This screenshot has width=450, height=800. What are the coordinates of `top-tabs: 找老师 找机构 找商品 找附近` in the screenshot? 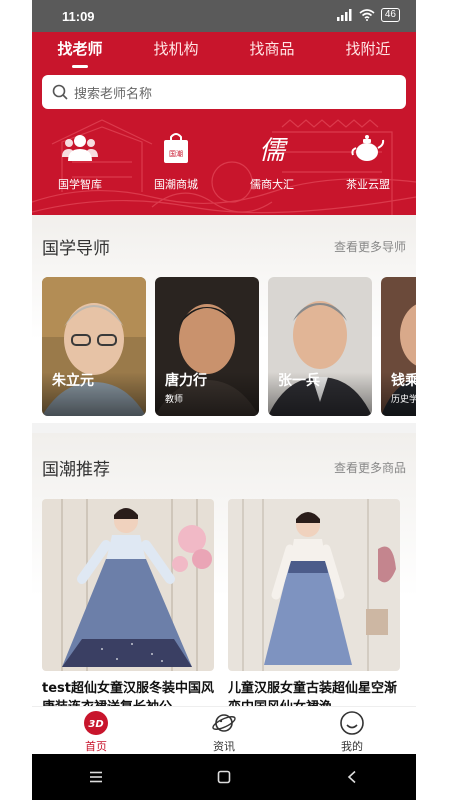 It's located at (224, 53).